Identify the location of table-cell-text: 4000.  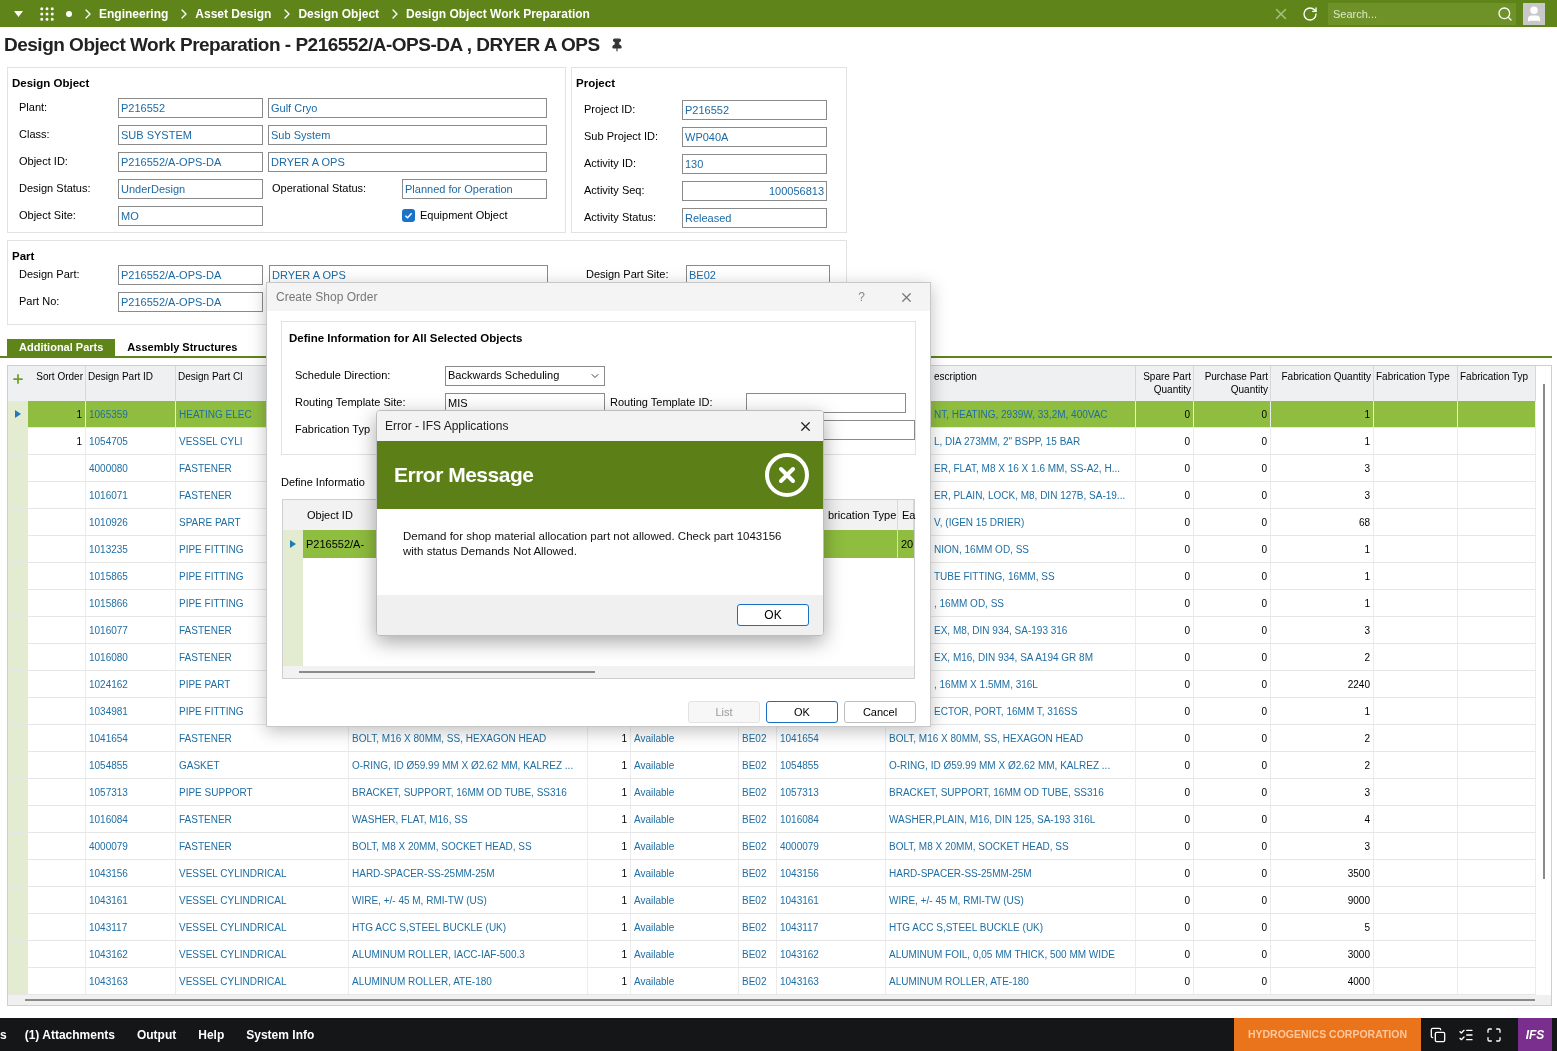
(1358, 981).